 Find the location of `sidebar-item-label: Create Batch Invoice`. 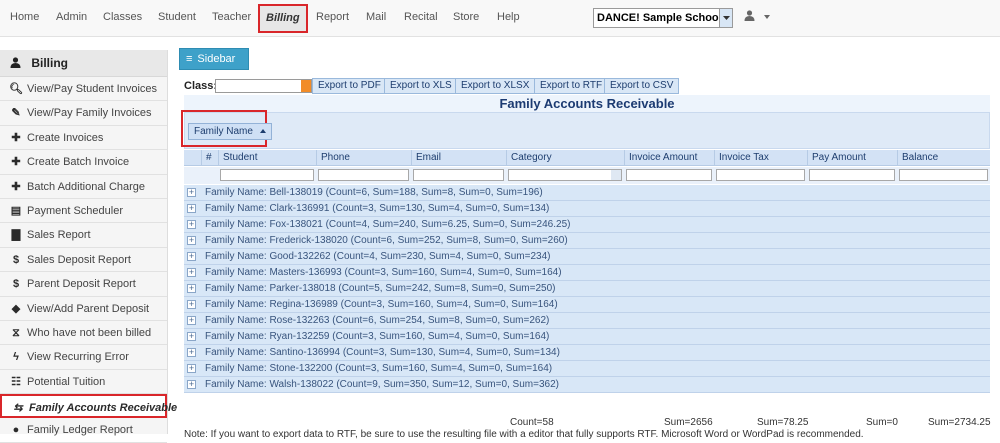

sidebar-item-label: Create Batch Invoice is located at coordinates (78, 162).